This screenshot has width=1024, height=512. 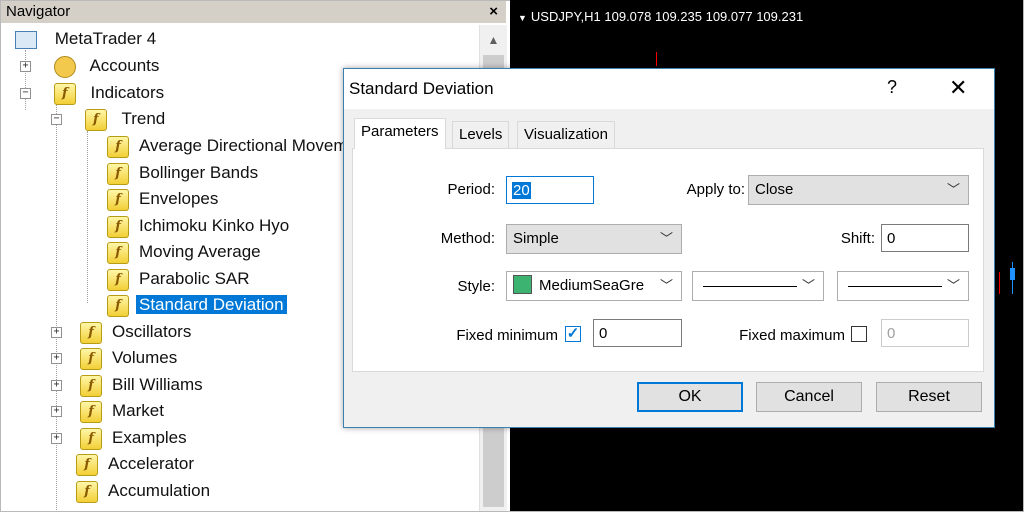 I want to click on method-value: Simple, so click(x=536, y=238).